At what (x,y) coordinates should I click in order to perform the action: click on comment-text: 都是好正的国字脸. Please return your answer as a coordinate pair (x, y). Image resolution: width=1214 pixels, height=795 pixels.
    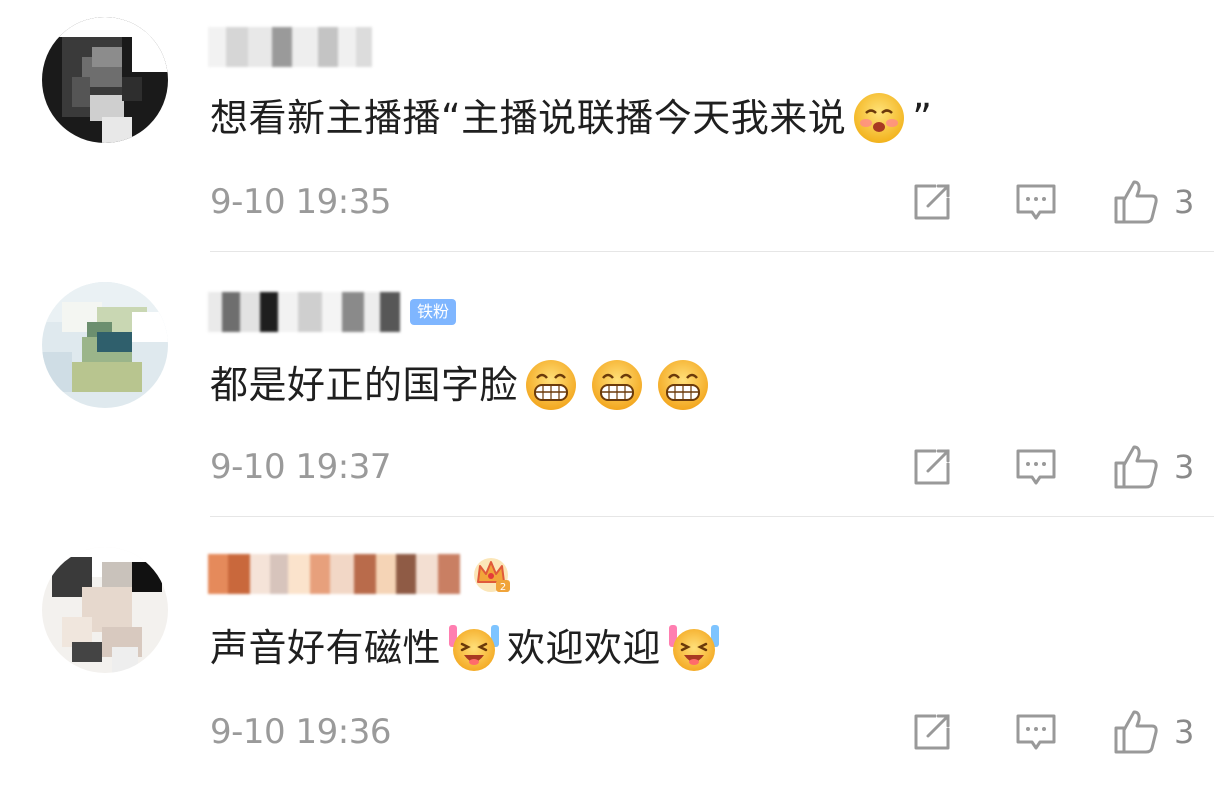
    Looking at the image, I should click on (463, 385).